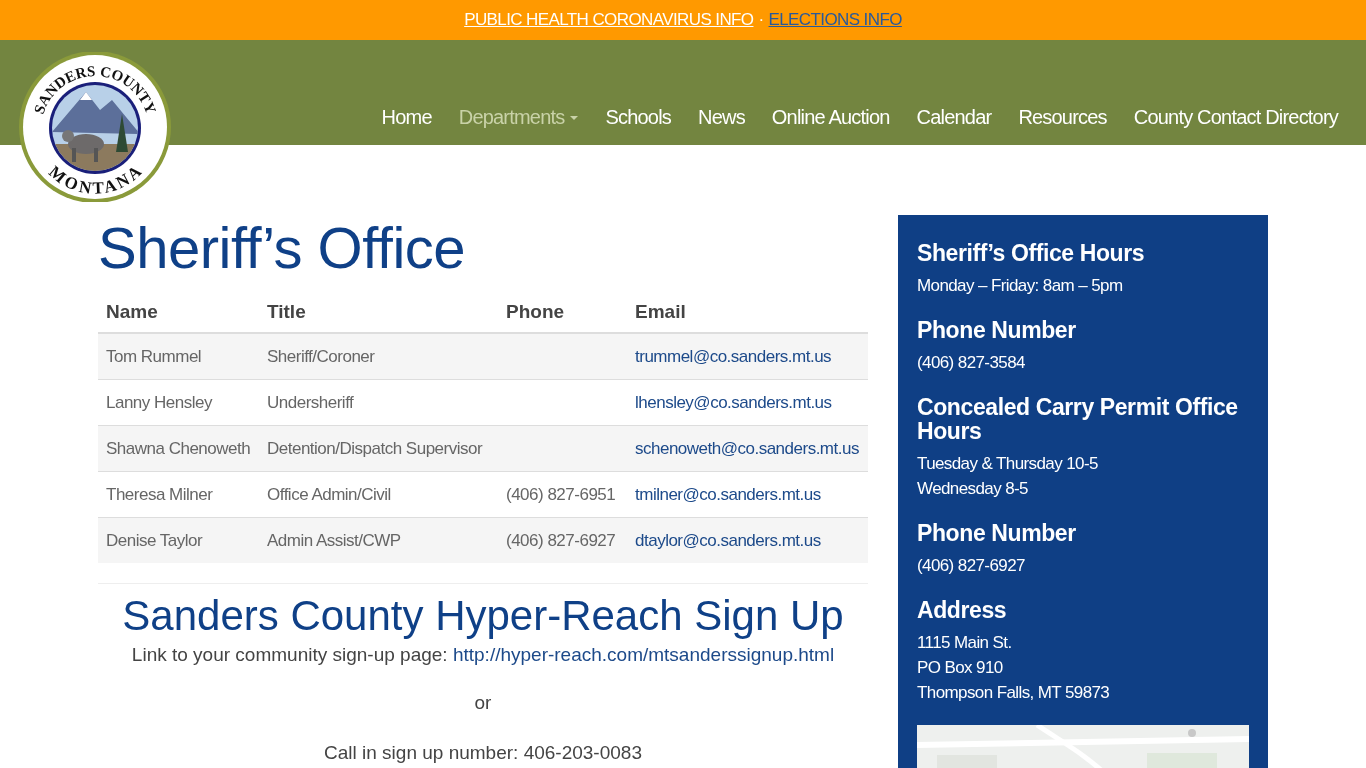  Describe the element at coordinates (835, 20) in the screenshot. I see `alert-link: ELECTIONS INFO` at that location.